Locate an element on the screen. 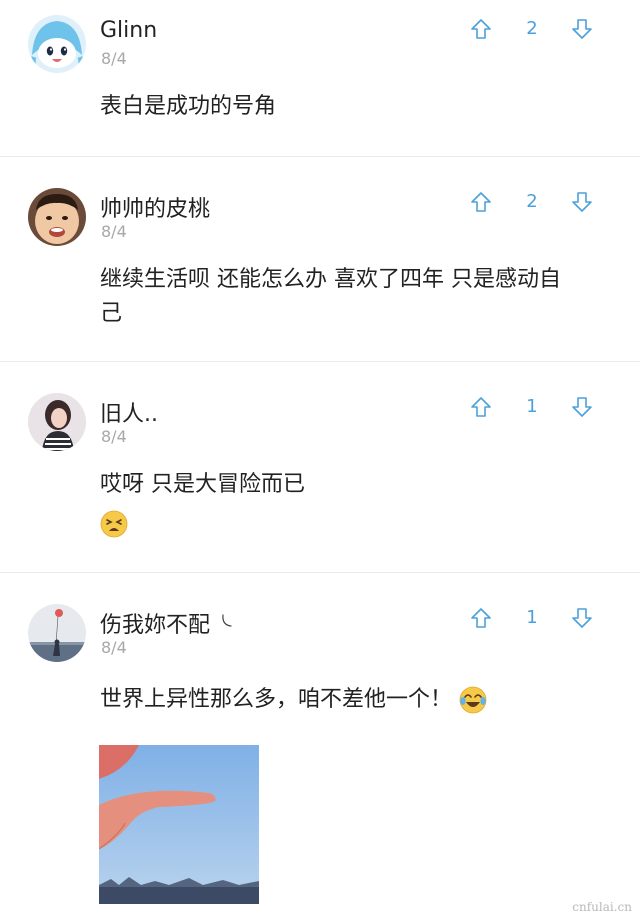 This screenshot has width=640, height=918. username: 旧人.. is located at coordinates (129, 412).